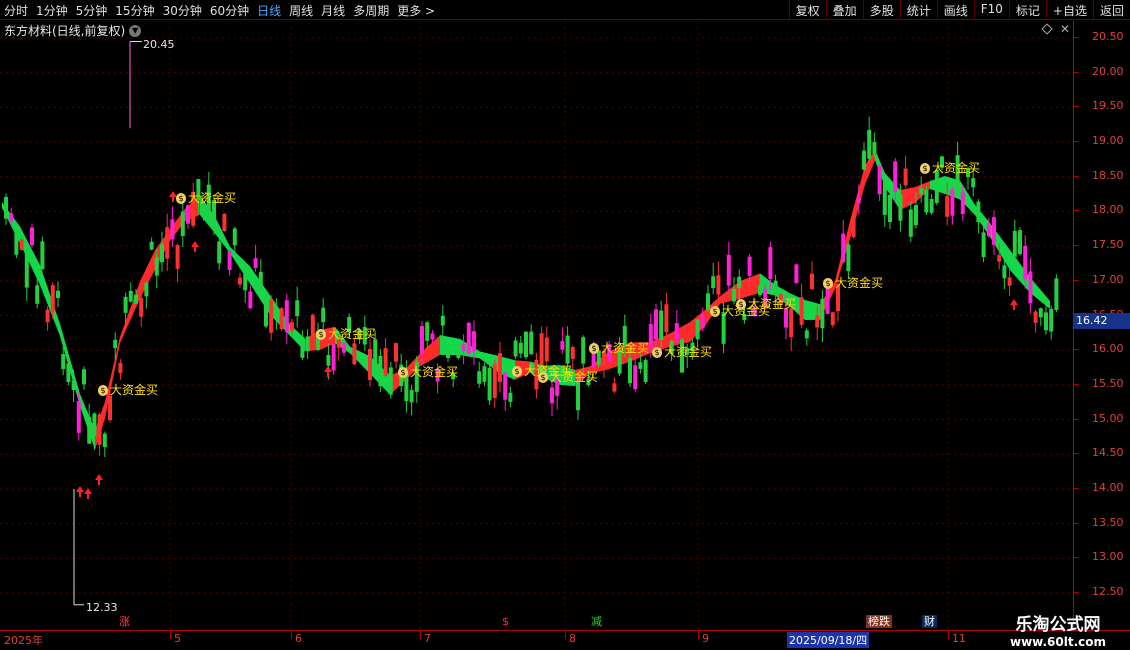  Describe the element at coordinates (955, 10) in the screenshot. I see `draw-line-button: 画线` at that location.